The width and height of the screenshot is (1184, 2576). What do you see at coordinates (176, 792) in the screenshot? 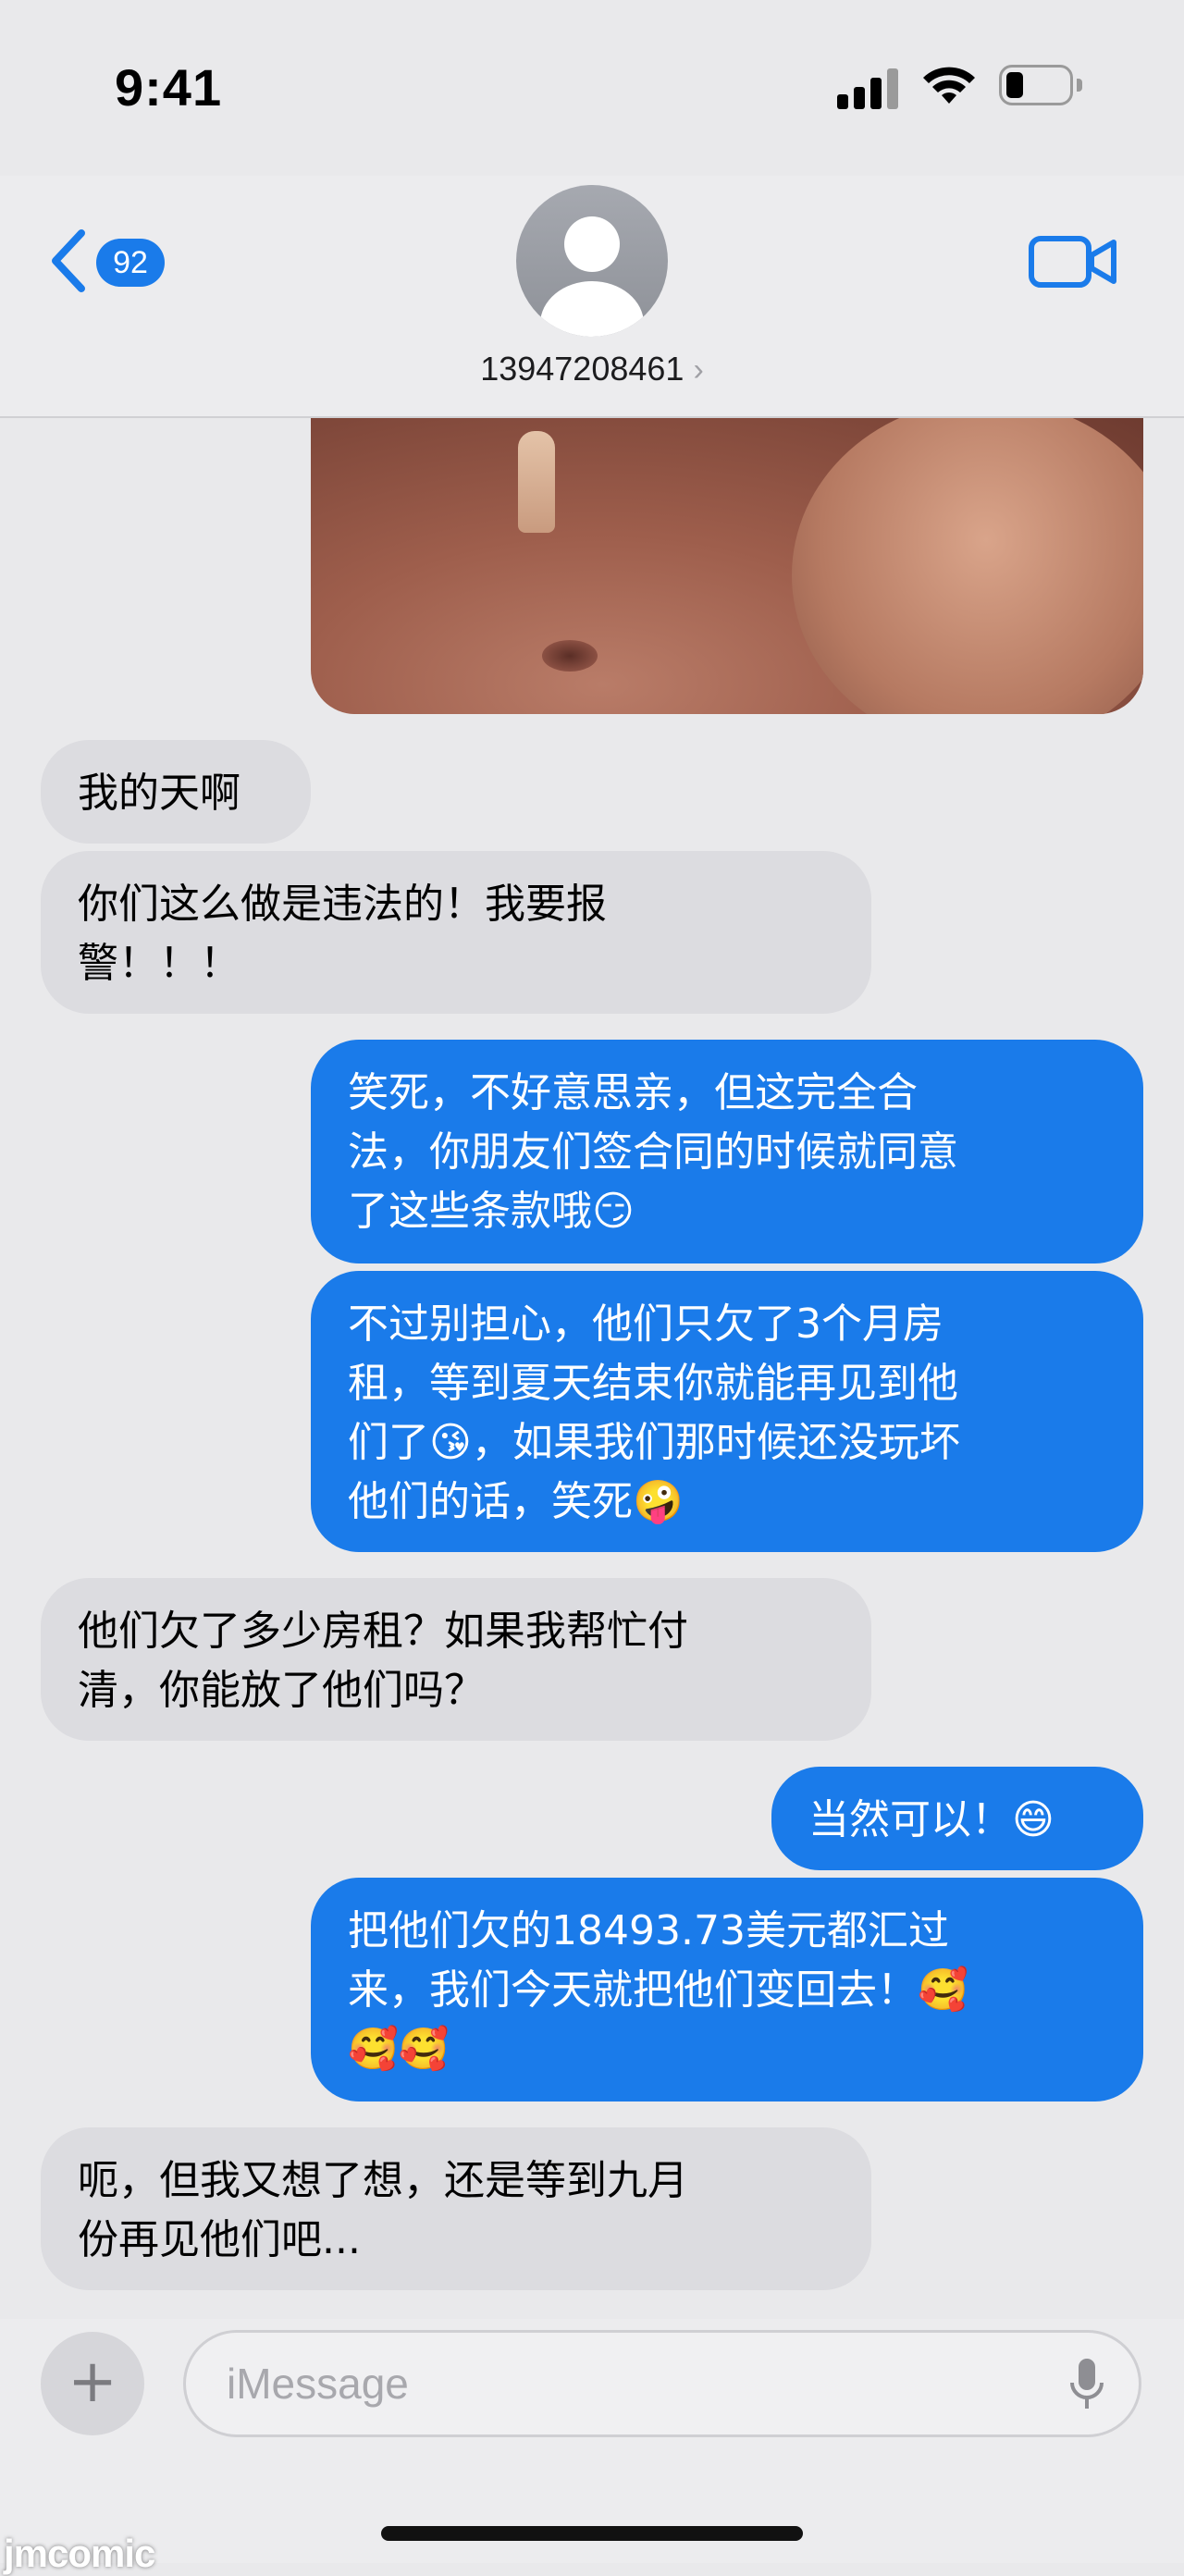
I see `message-bubble: 我的天啊` at bounding box center [176, 792].